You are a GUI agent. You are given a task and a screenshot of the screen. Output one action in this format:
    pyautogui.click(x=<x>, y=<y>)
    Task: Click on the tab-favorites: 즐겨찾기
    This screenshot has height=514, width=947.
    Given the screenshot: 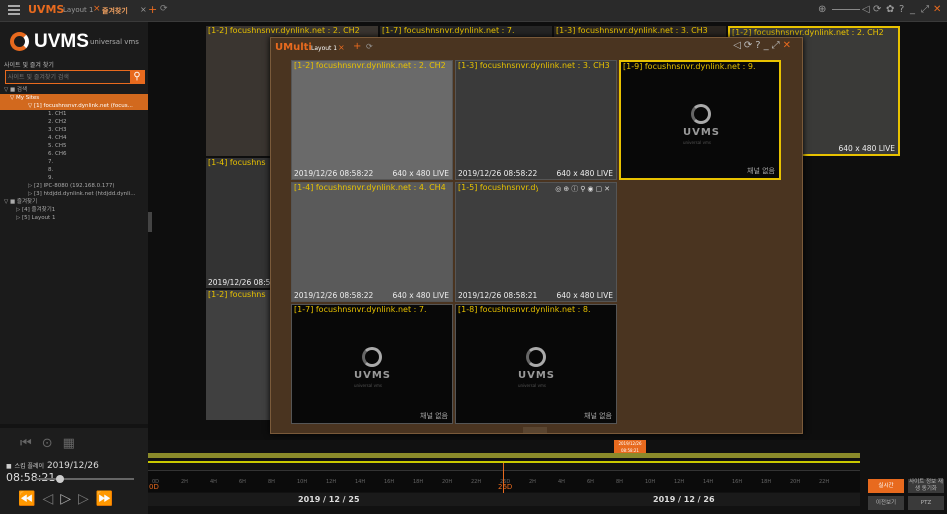 What is the action you would take?
    pyautogui.click(x=115, y=11)
    